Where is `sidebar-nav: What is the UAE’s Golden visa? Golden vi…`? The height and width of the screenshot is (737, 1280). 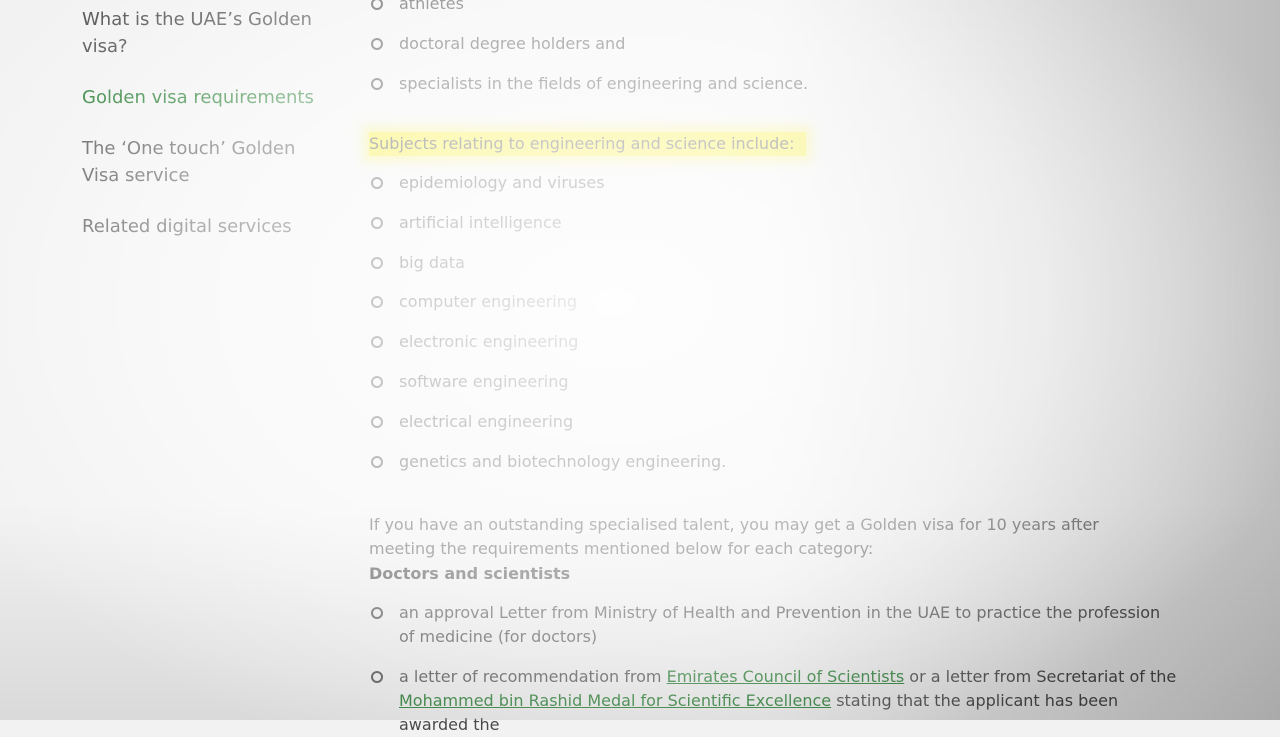
sidebar-nav: What is the UAE’s Golden visa? Golden vi… is located at coordinates (207, 135).